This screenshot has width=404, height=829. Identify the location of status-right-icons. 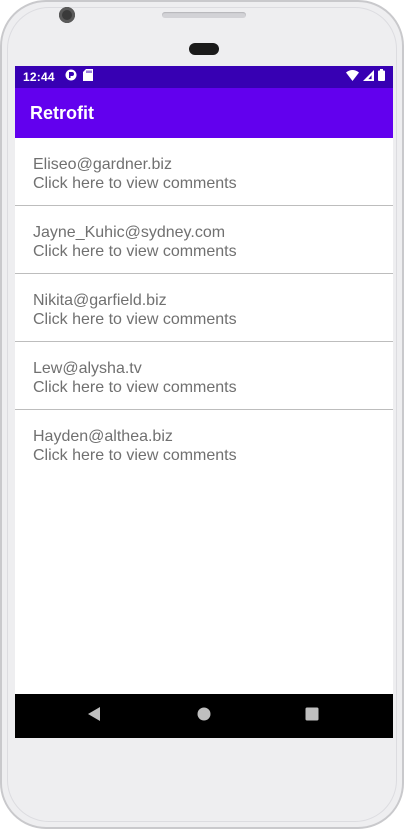
(365, 77).